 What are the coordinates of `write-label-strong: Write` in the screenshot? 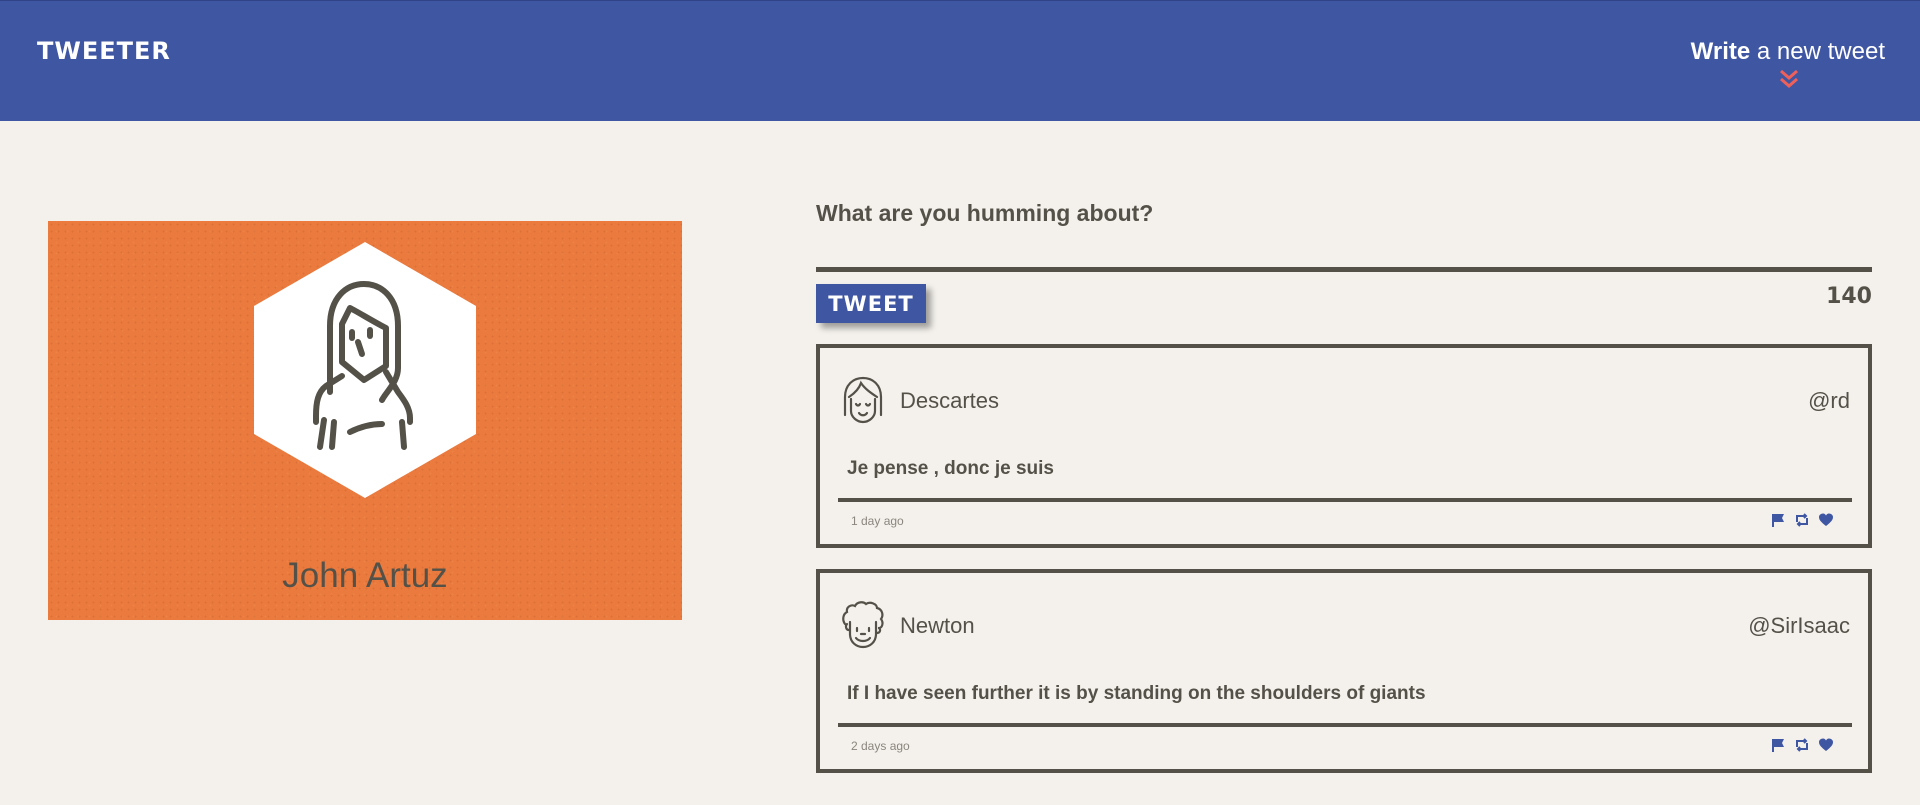 It's located at (1720, 51).